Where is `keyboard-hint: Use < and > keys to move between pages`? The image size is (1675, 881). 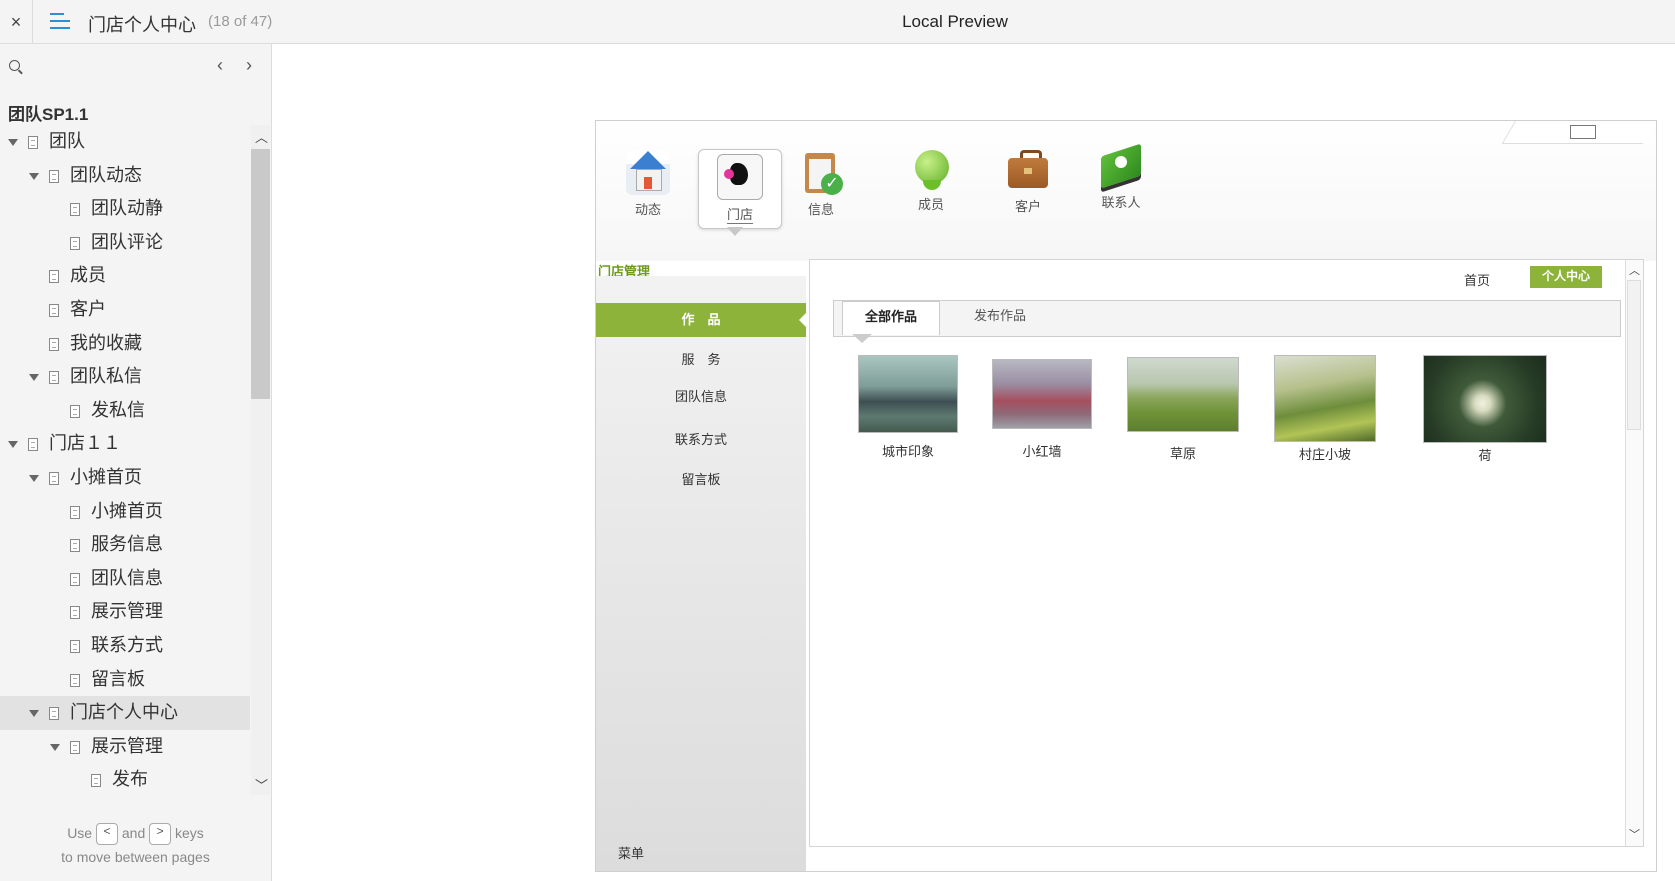 keyboard-hint: Use < and > keys to move between pages is located at coordinates (135, 845).